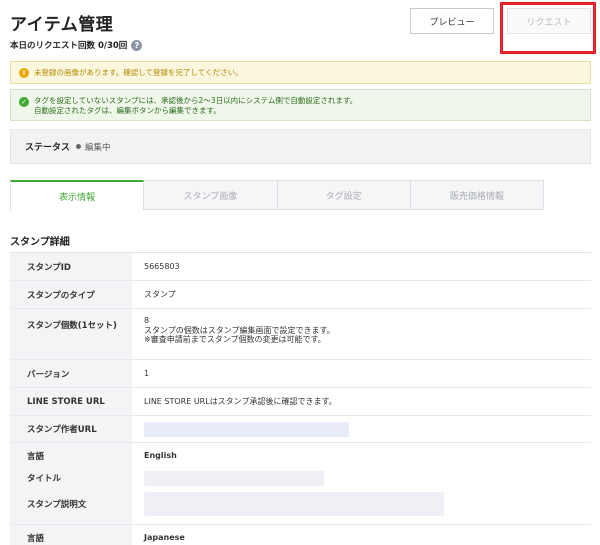  I want to click on sticker-count-note1: スタンプの個数はスタンプ編集画面で設定できます。, so click(239, 330).